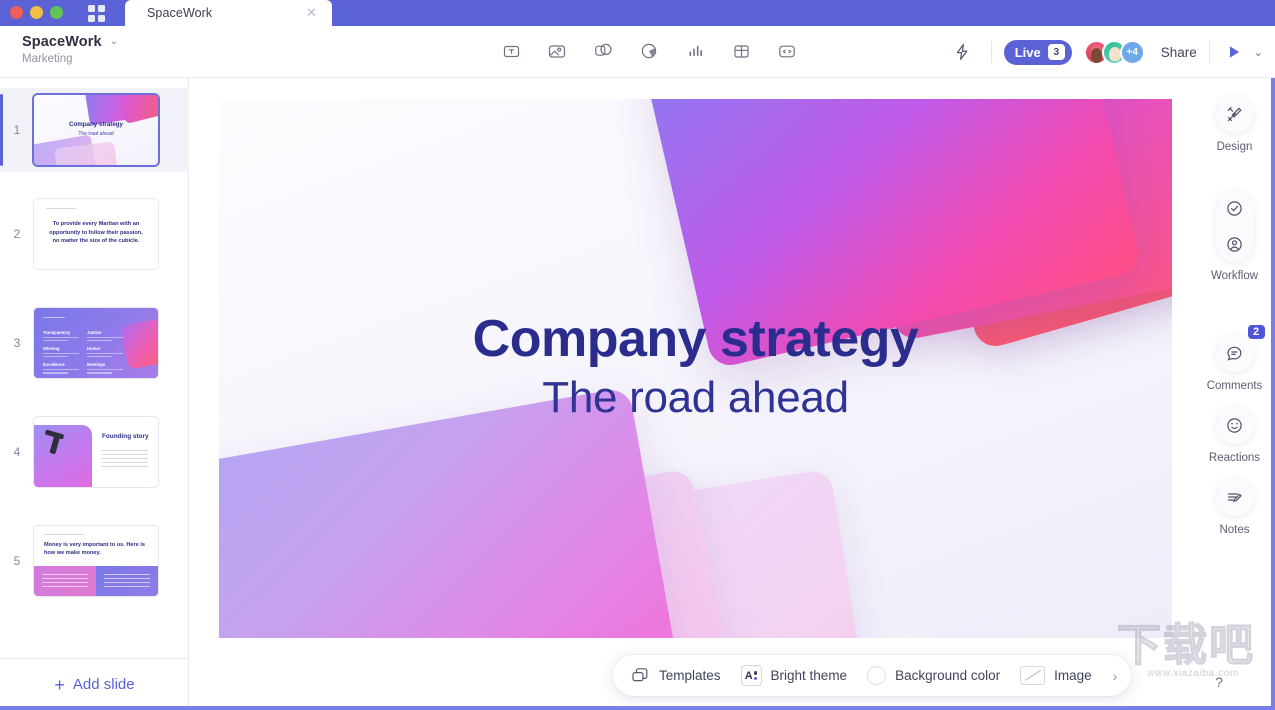 The width and height of the screenshot is (1275, 710). I want to click on help-button: ?, so click(1219, 682).